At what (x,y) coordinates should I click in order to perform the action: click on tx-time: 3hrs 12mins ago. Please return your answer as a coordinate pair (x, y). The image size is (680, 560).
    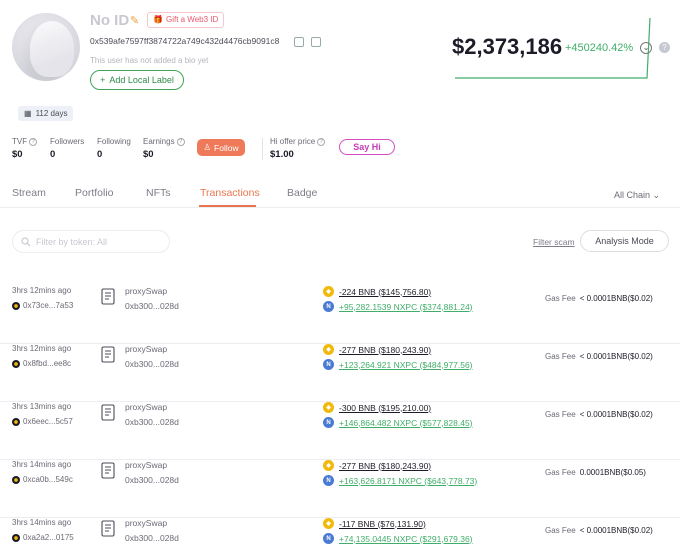
    Looking at the image, I should click on (42, 290).